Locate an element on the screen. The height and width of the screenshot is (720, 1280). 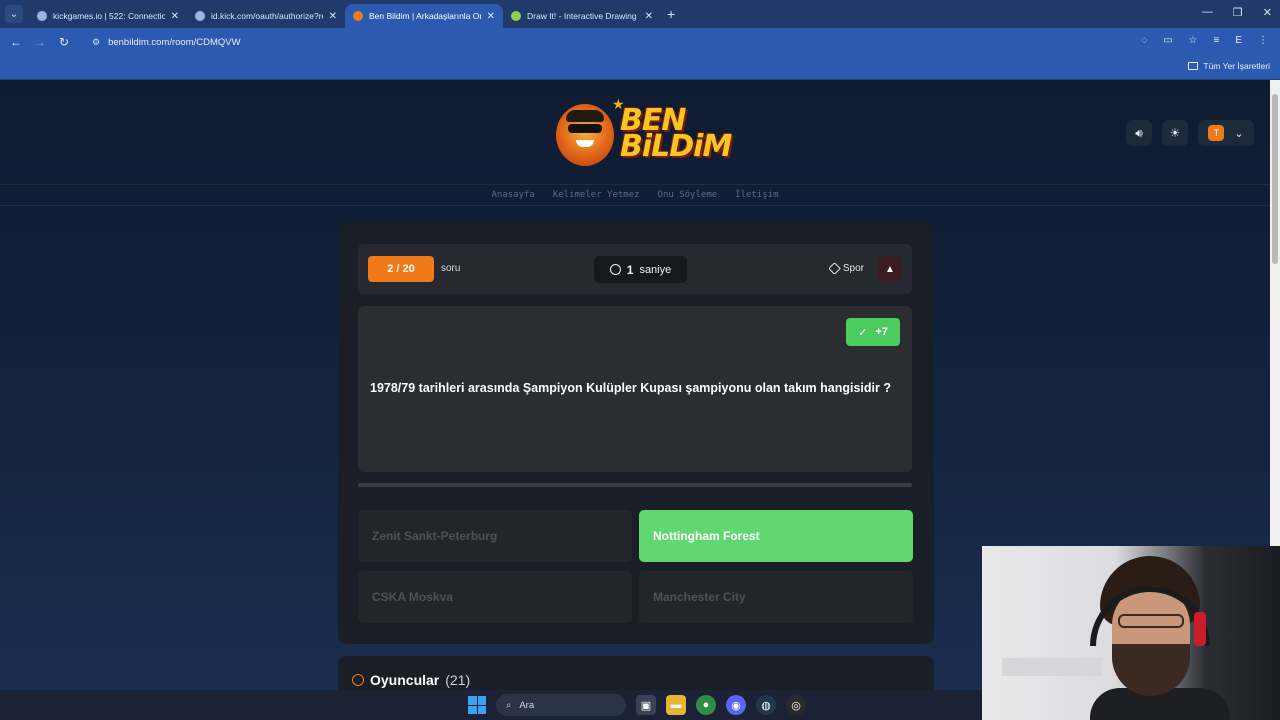
players-heading: Oyuncular (21) is located at coordinates (411, 680).